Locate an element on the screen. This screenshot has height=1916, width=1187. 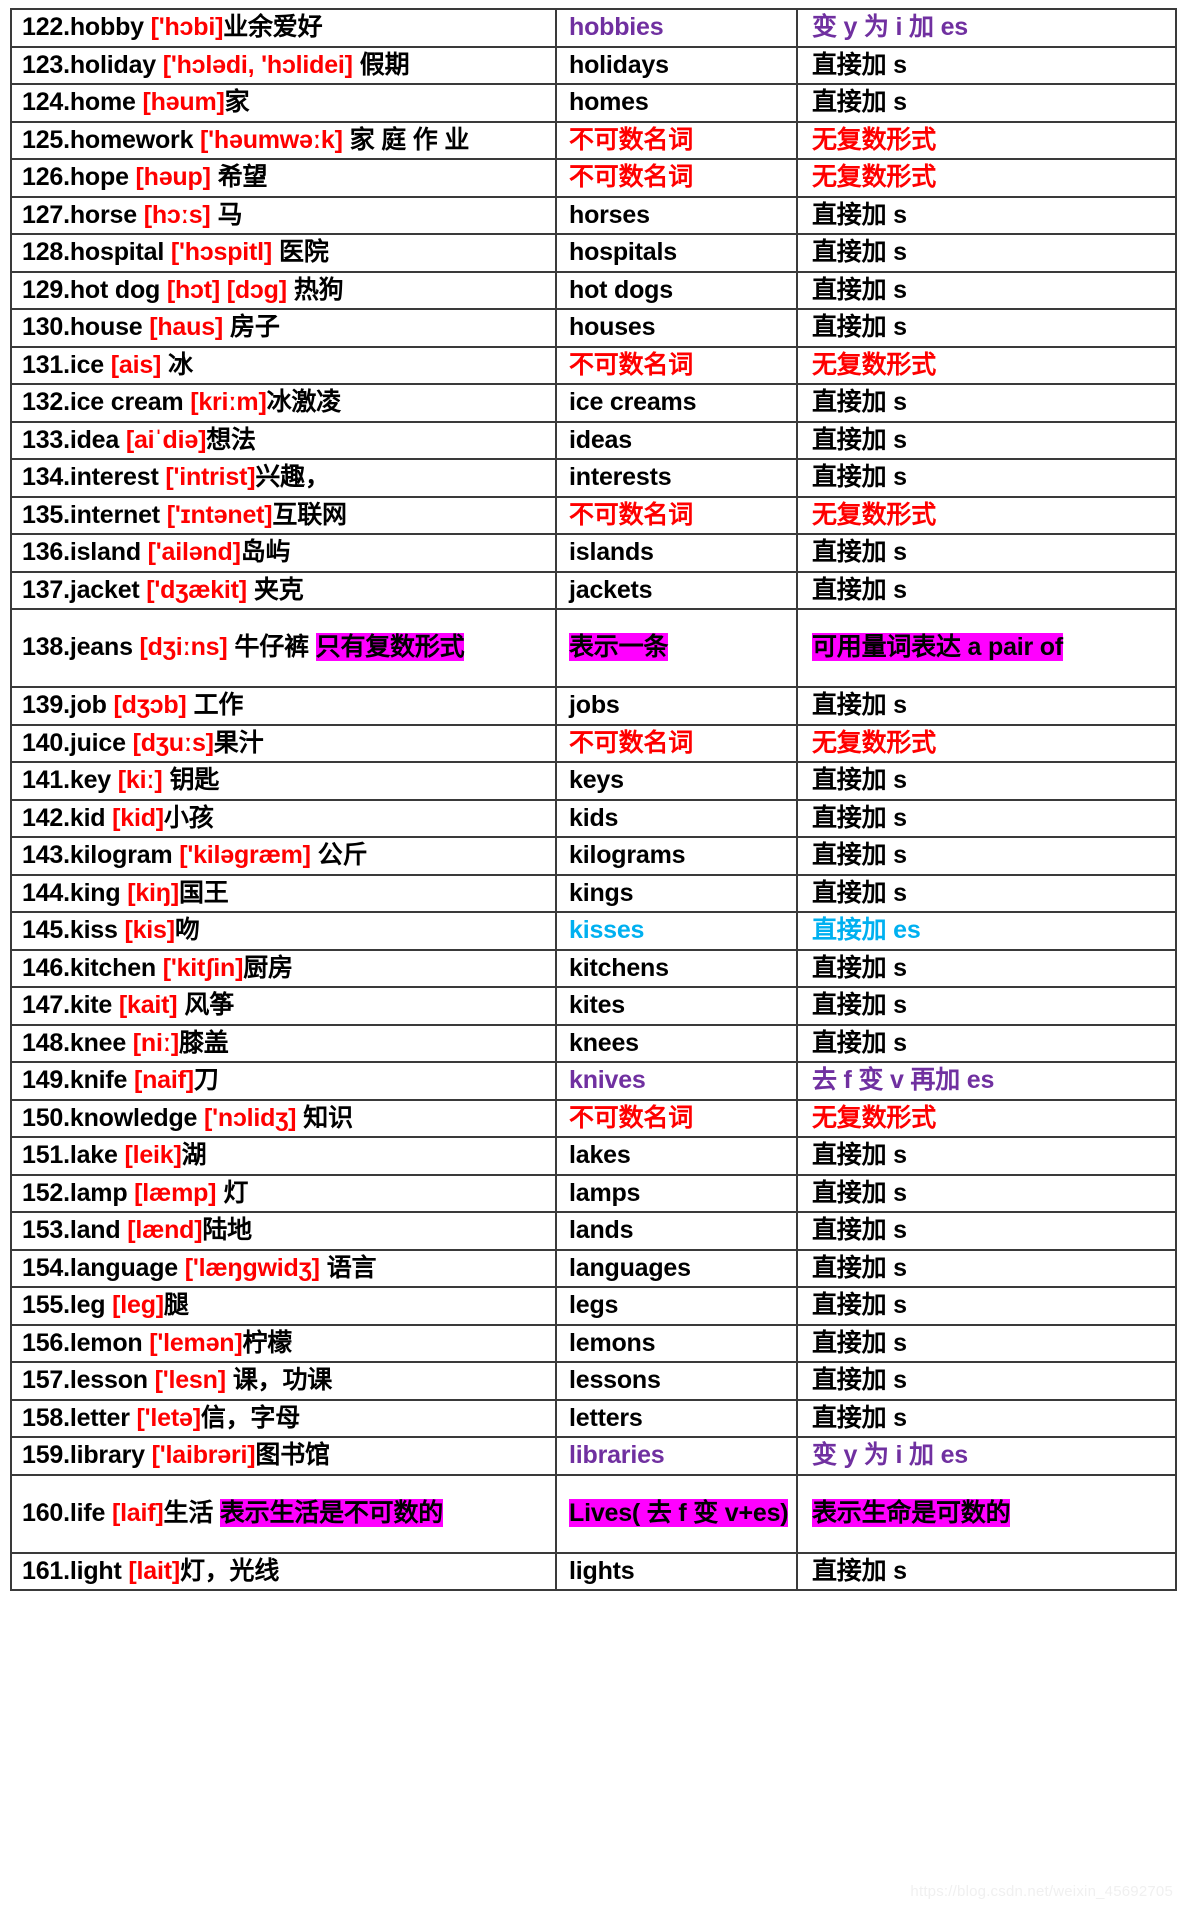
plural-rule: 可用量词表达 a pair of is located at coordinates (937, 647).